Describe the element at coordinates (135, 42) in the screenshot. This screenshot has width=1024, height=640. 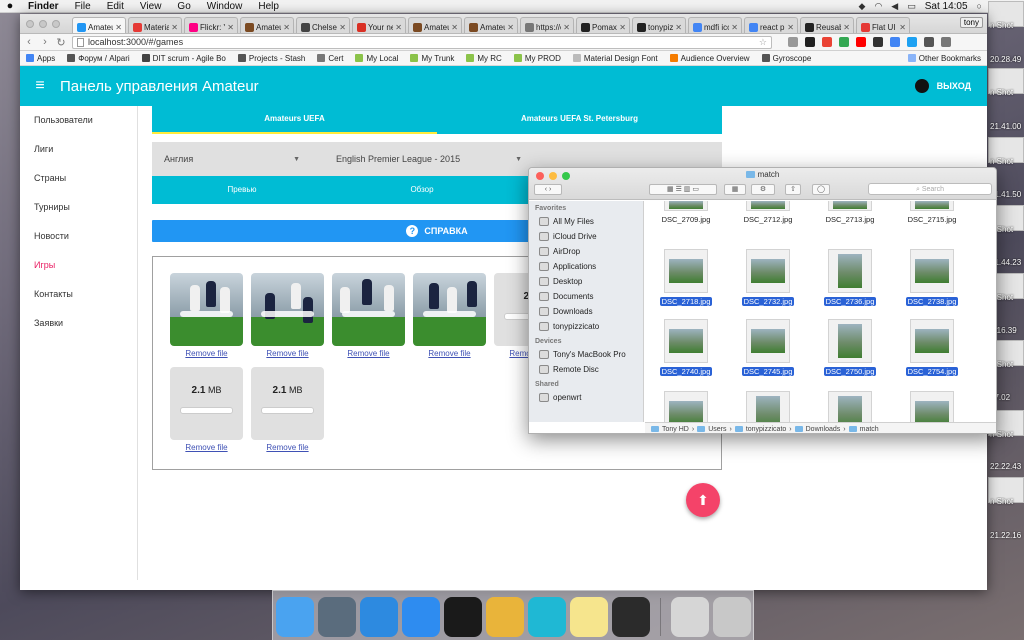
I see `url-text: localhost:3000/#/games` at that location.